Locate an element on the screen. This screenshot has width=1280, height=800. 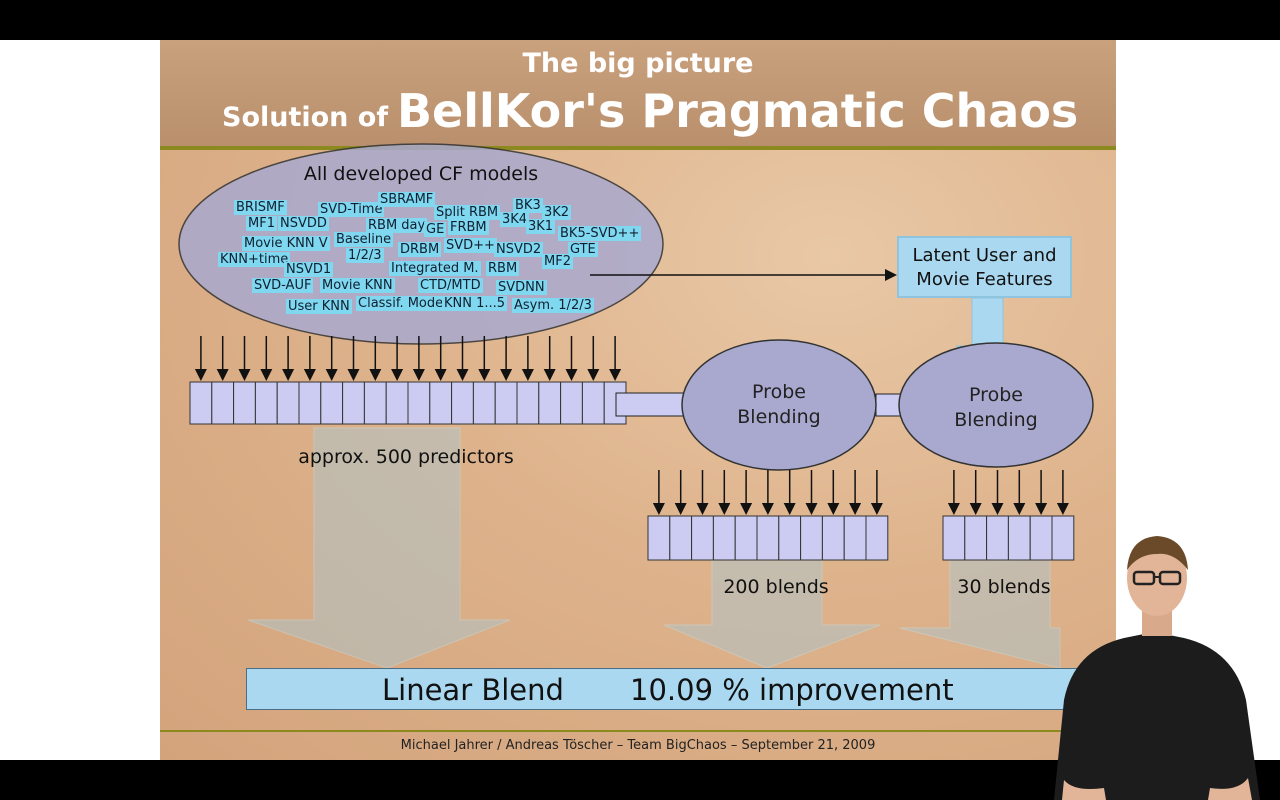
cf-model-label: 3K4 is located at coordinates (515, 219).